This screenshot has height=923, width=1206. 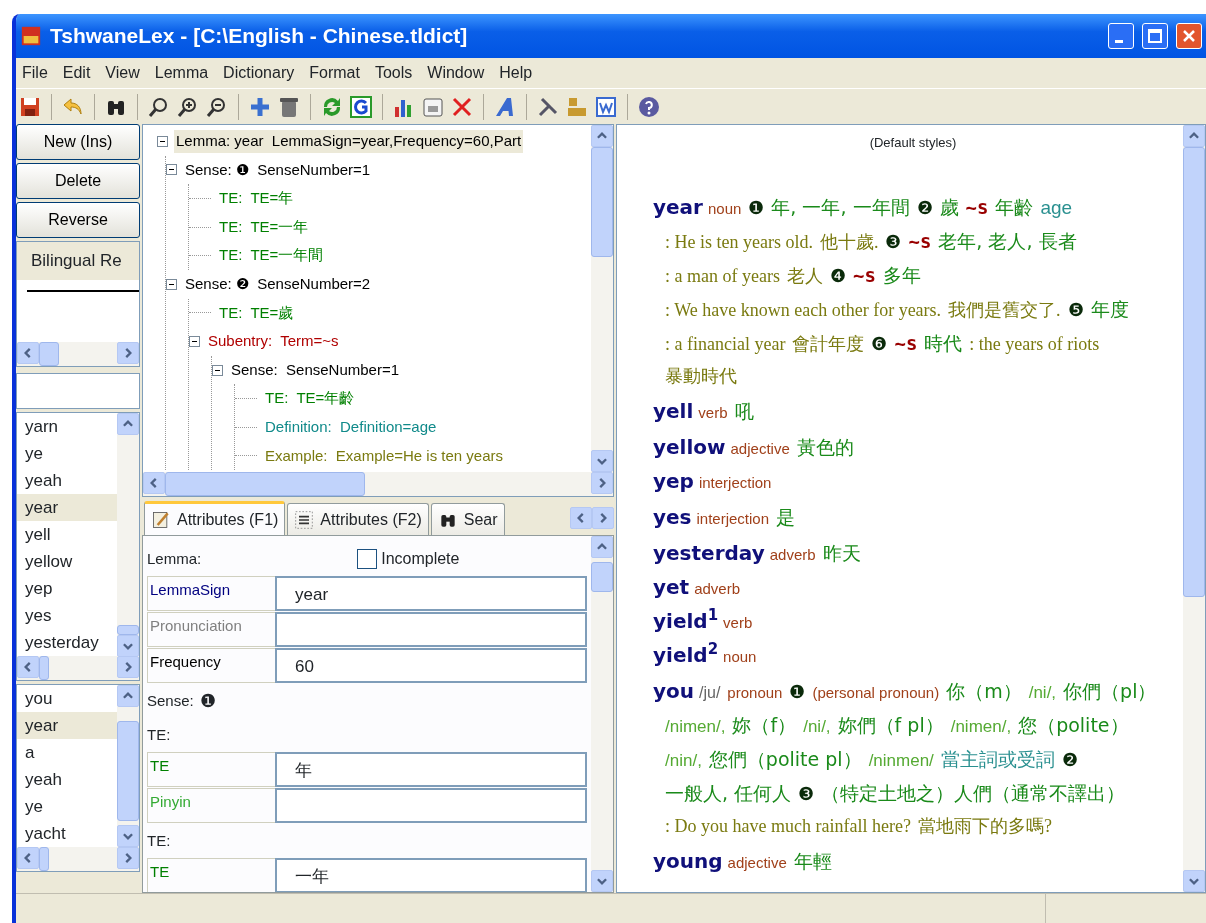 I want to click on tree-item: Example: Example=He is ten years, so click(x=384, y=456).